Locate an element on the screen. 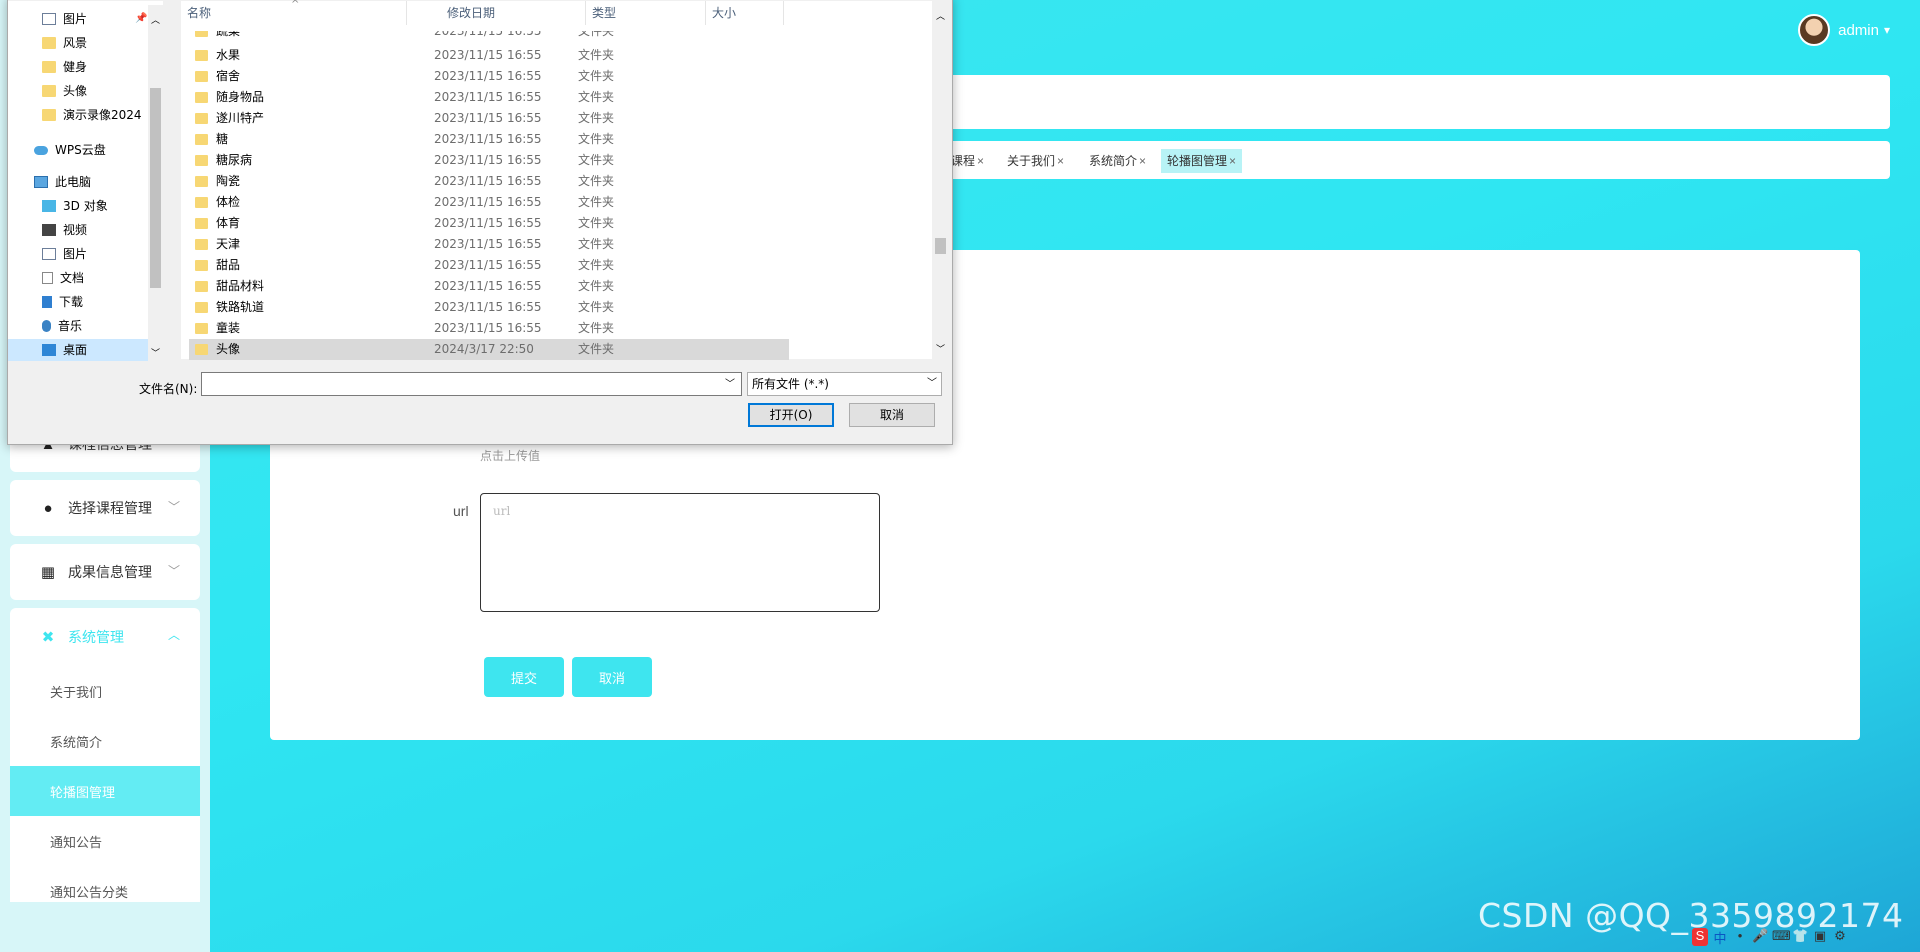 This screenshot has height=952, width=1920. list-scrollbar: ︿ ﹀ is located at coordinates (940, 180).